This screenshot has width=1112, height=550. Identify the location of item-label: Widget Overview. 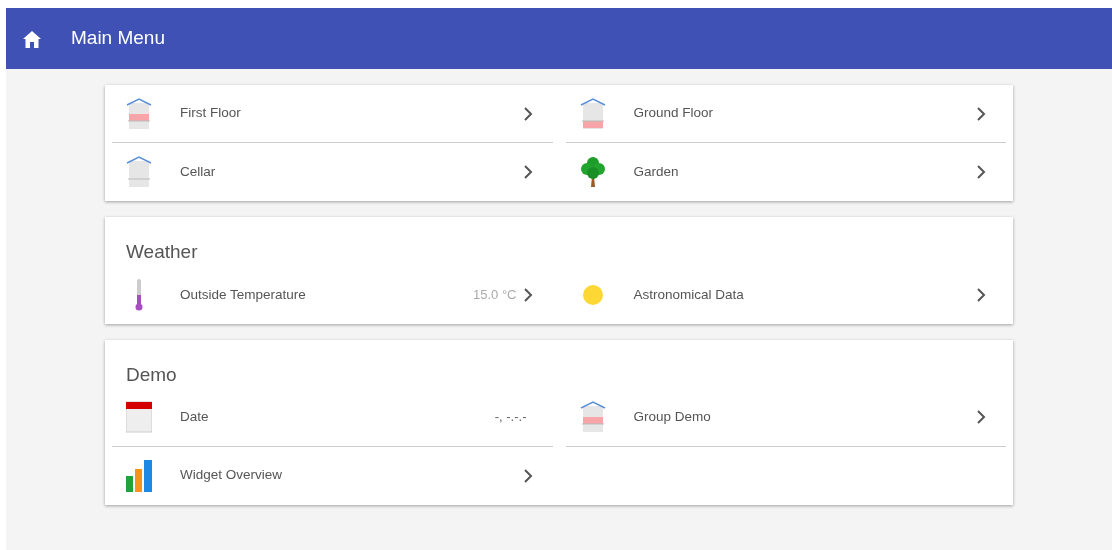
(232, 475).